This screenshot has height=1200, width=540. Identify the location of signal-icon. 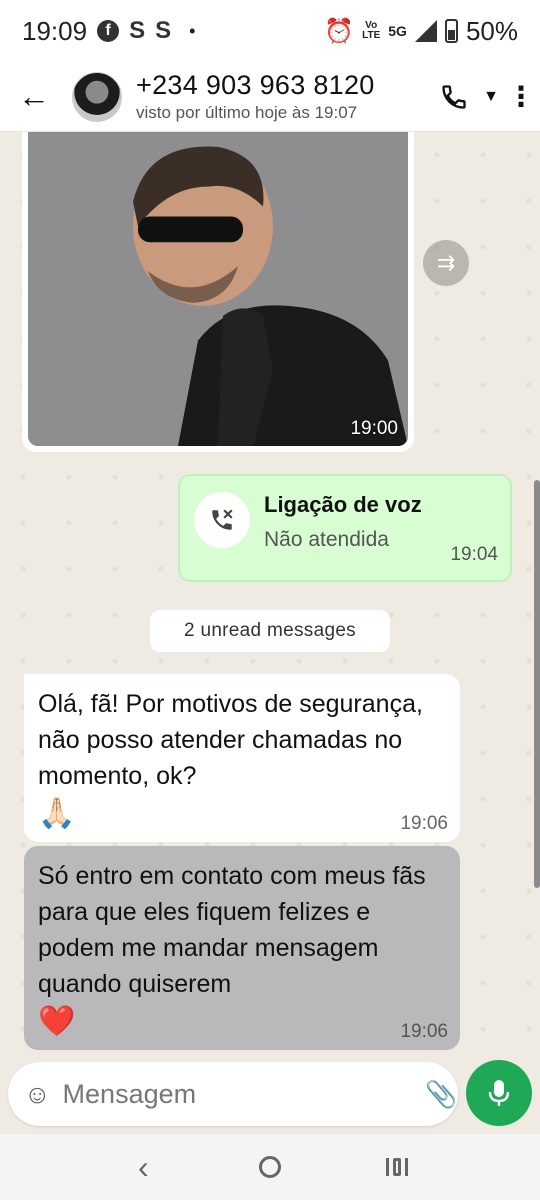
(425, 31).